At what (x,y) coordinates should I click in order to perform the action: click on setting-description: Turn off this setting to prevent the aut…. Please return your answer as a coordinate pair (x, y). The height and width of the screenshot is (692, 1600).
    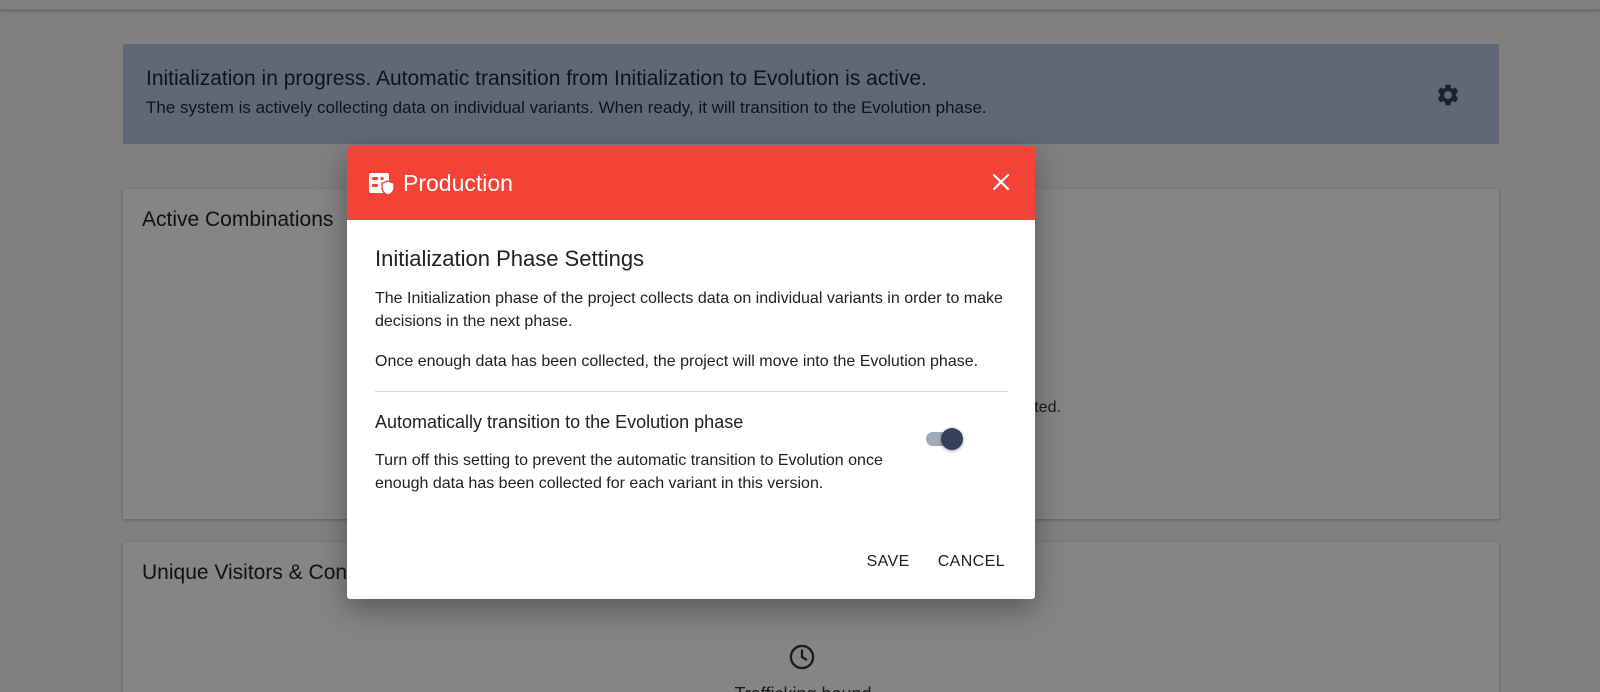
    Looking at the image, I should click on (629, 472).